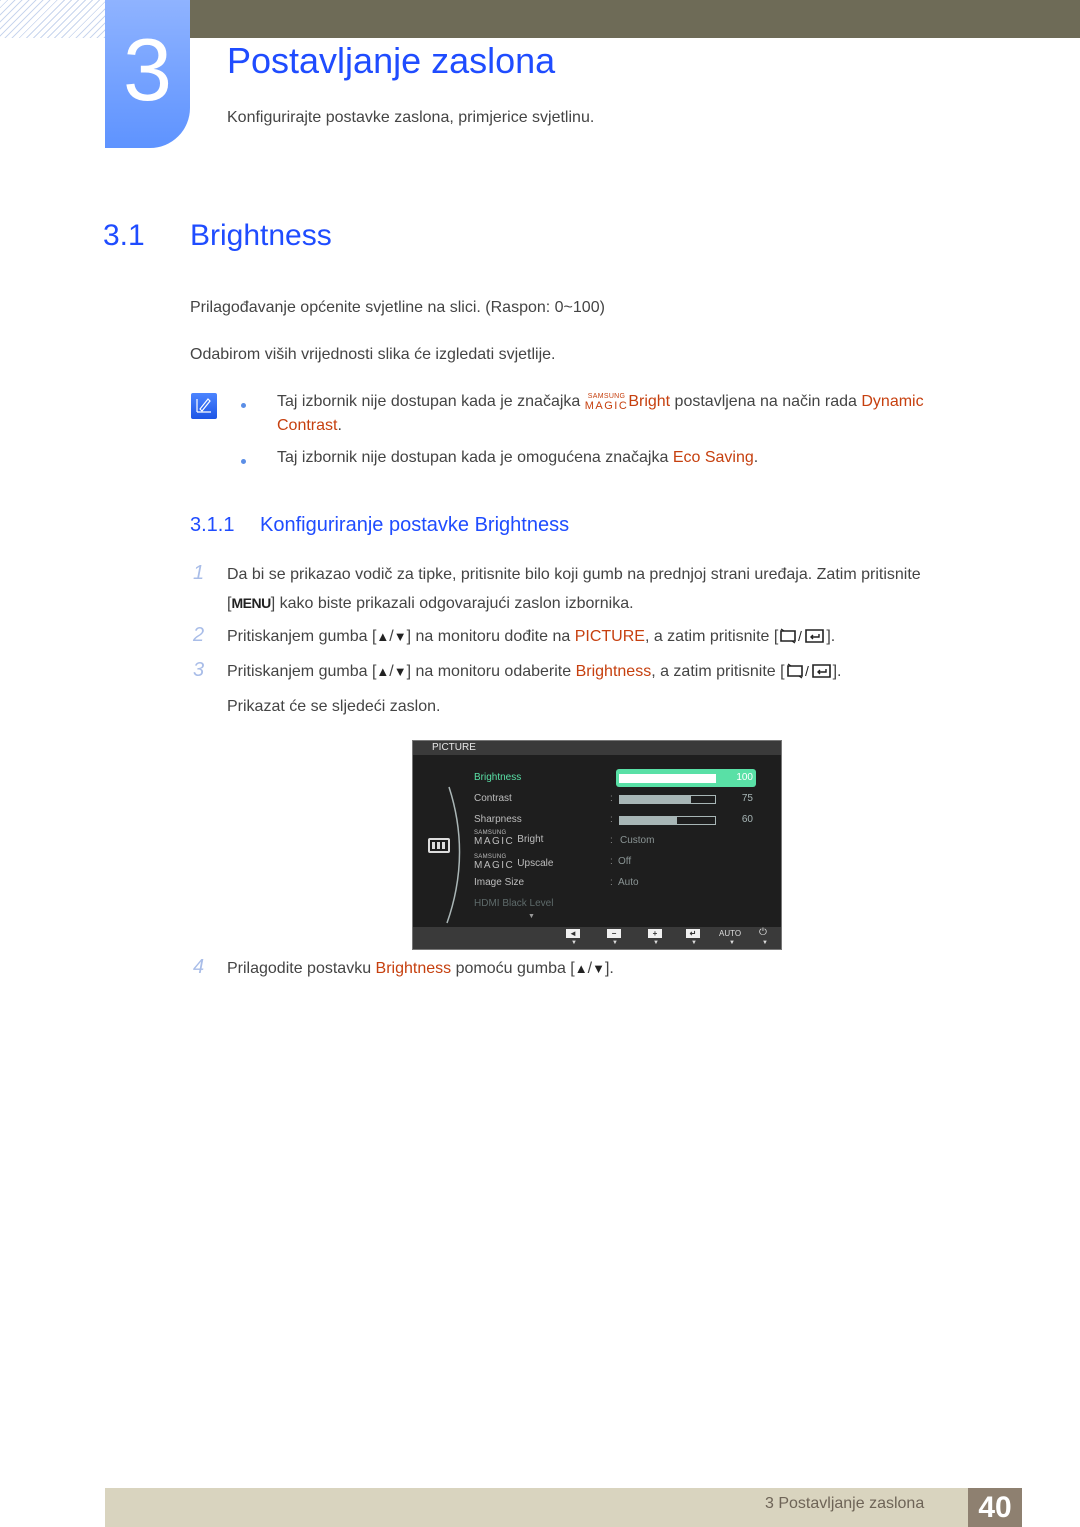  I want to click on osd-enter-button-icon: ↵, so click(693, 933).